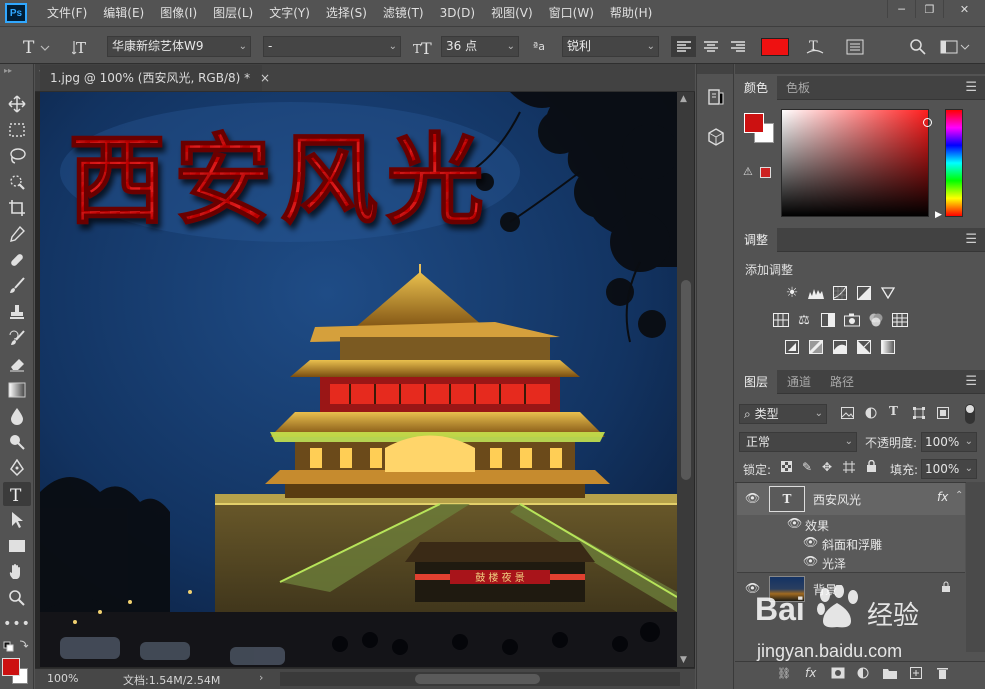 Image resolution: width=985 pixels, height=689 pixels. I want to click on tab-layers: 图层, so click(756, 382).